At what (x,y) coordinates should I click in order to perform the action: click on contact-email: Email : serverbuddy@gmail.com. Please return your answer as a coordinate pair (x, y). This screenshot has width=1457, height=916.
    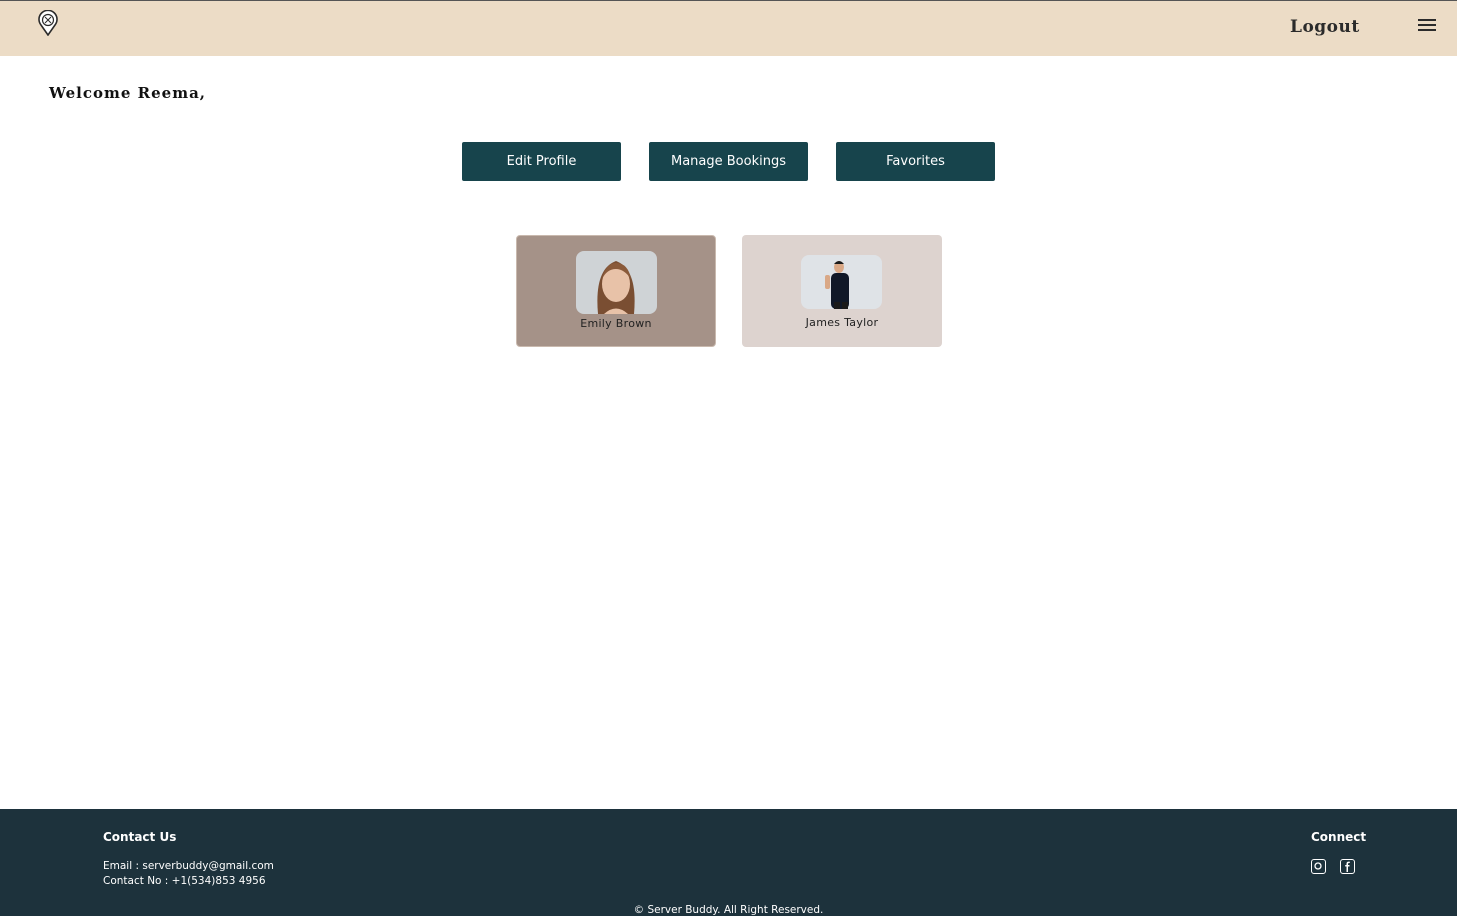
    Looking at the image, I should click on (188, 866).